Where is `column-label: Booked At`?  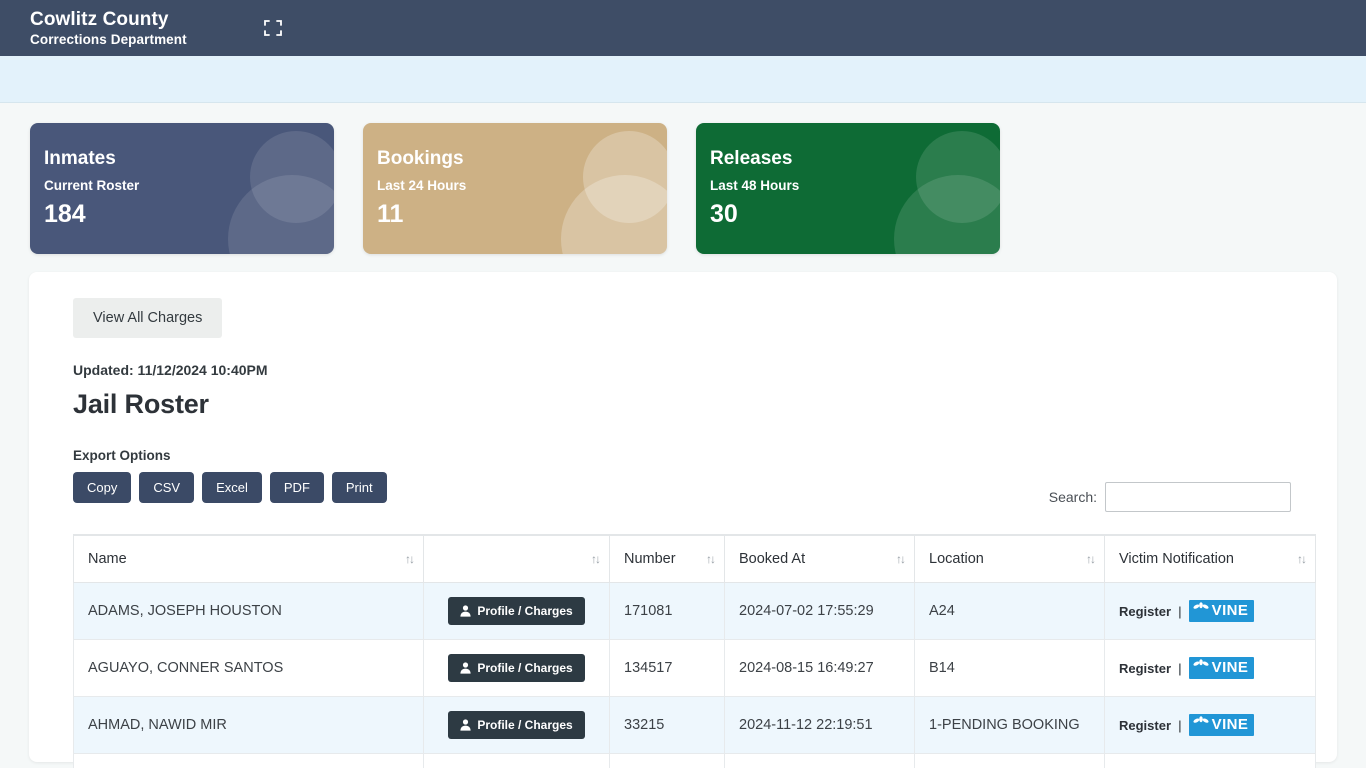 column-label: Booked At is located at coordinates (772, 559).